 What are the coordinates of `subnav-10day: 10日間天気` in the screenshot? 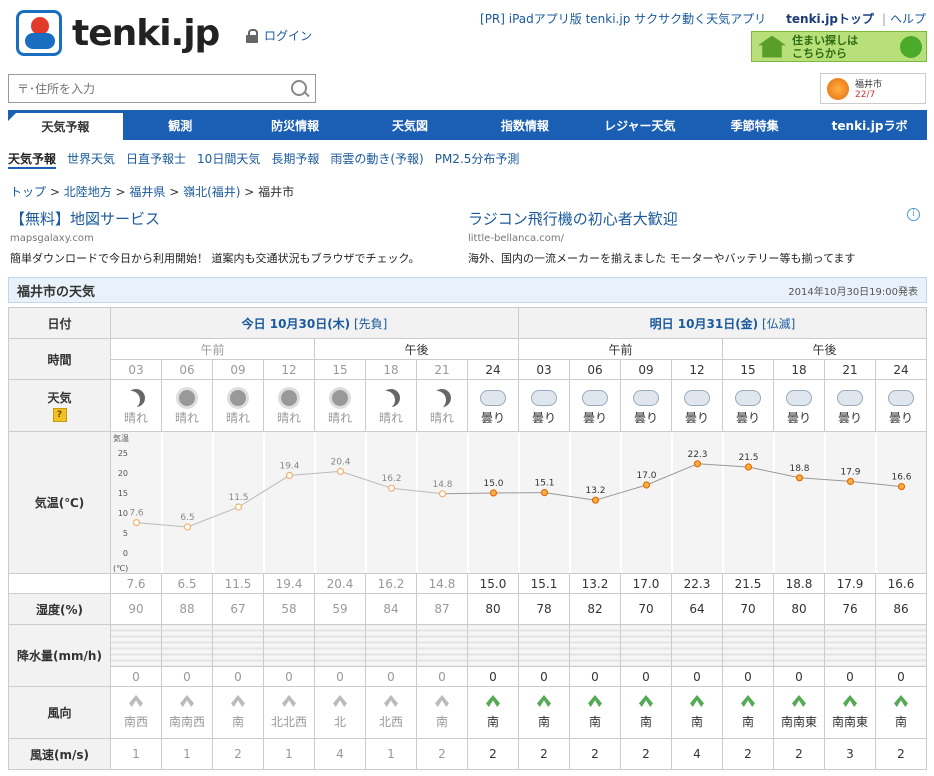 It's located at (228, 159).